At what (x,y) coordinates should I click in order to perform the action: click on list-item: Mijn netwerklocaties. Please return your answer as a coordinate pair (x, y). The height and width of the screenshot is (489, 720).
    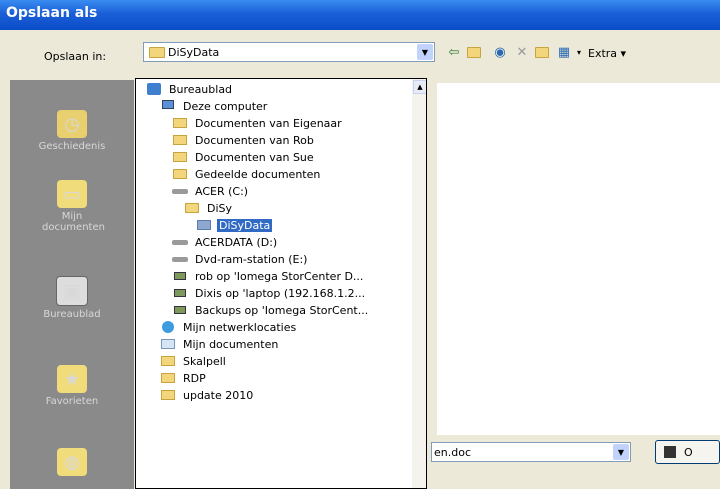
    Looking at the image, I should click on (229, 327).